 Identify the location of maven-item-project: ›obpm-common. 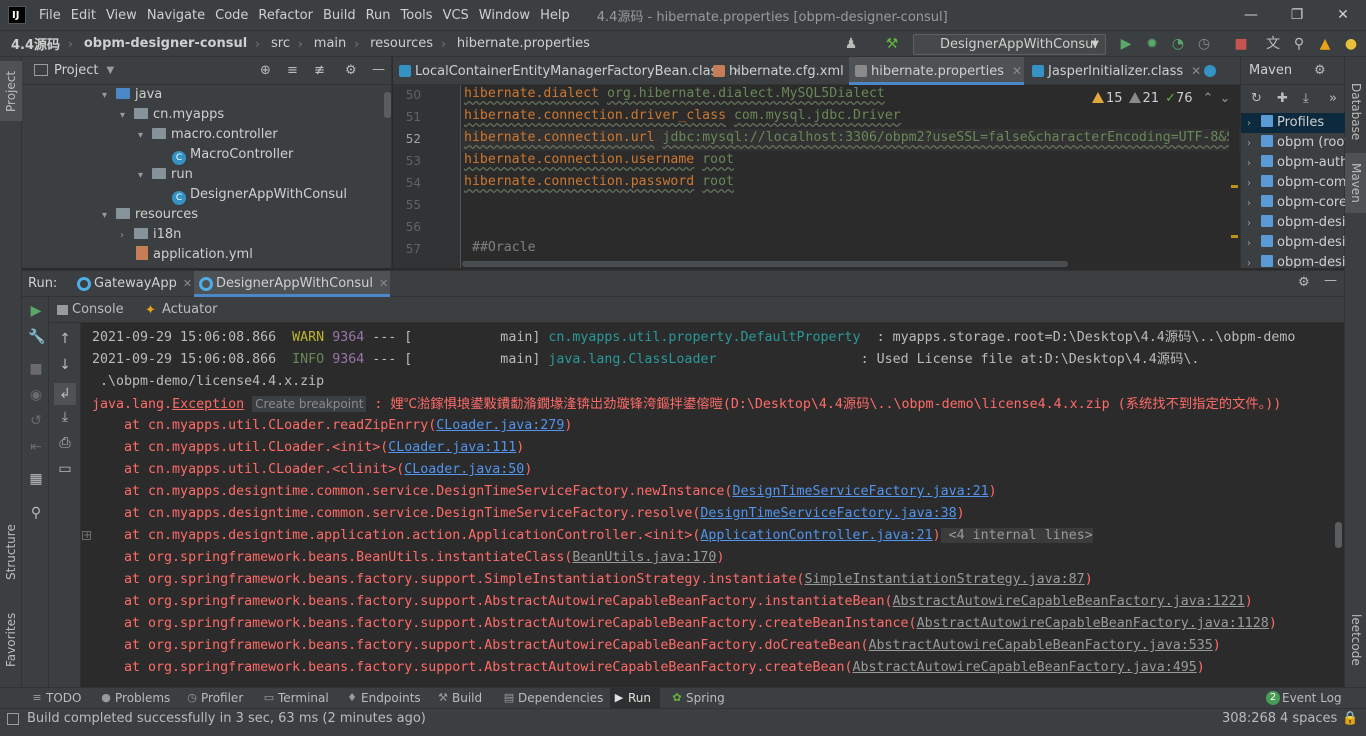
(1293, 183).